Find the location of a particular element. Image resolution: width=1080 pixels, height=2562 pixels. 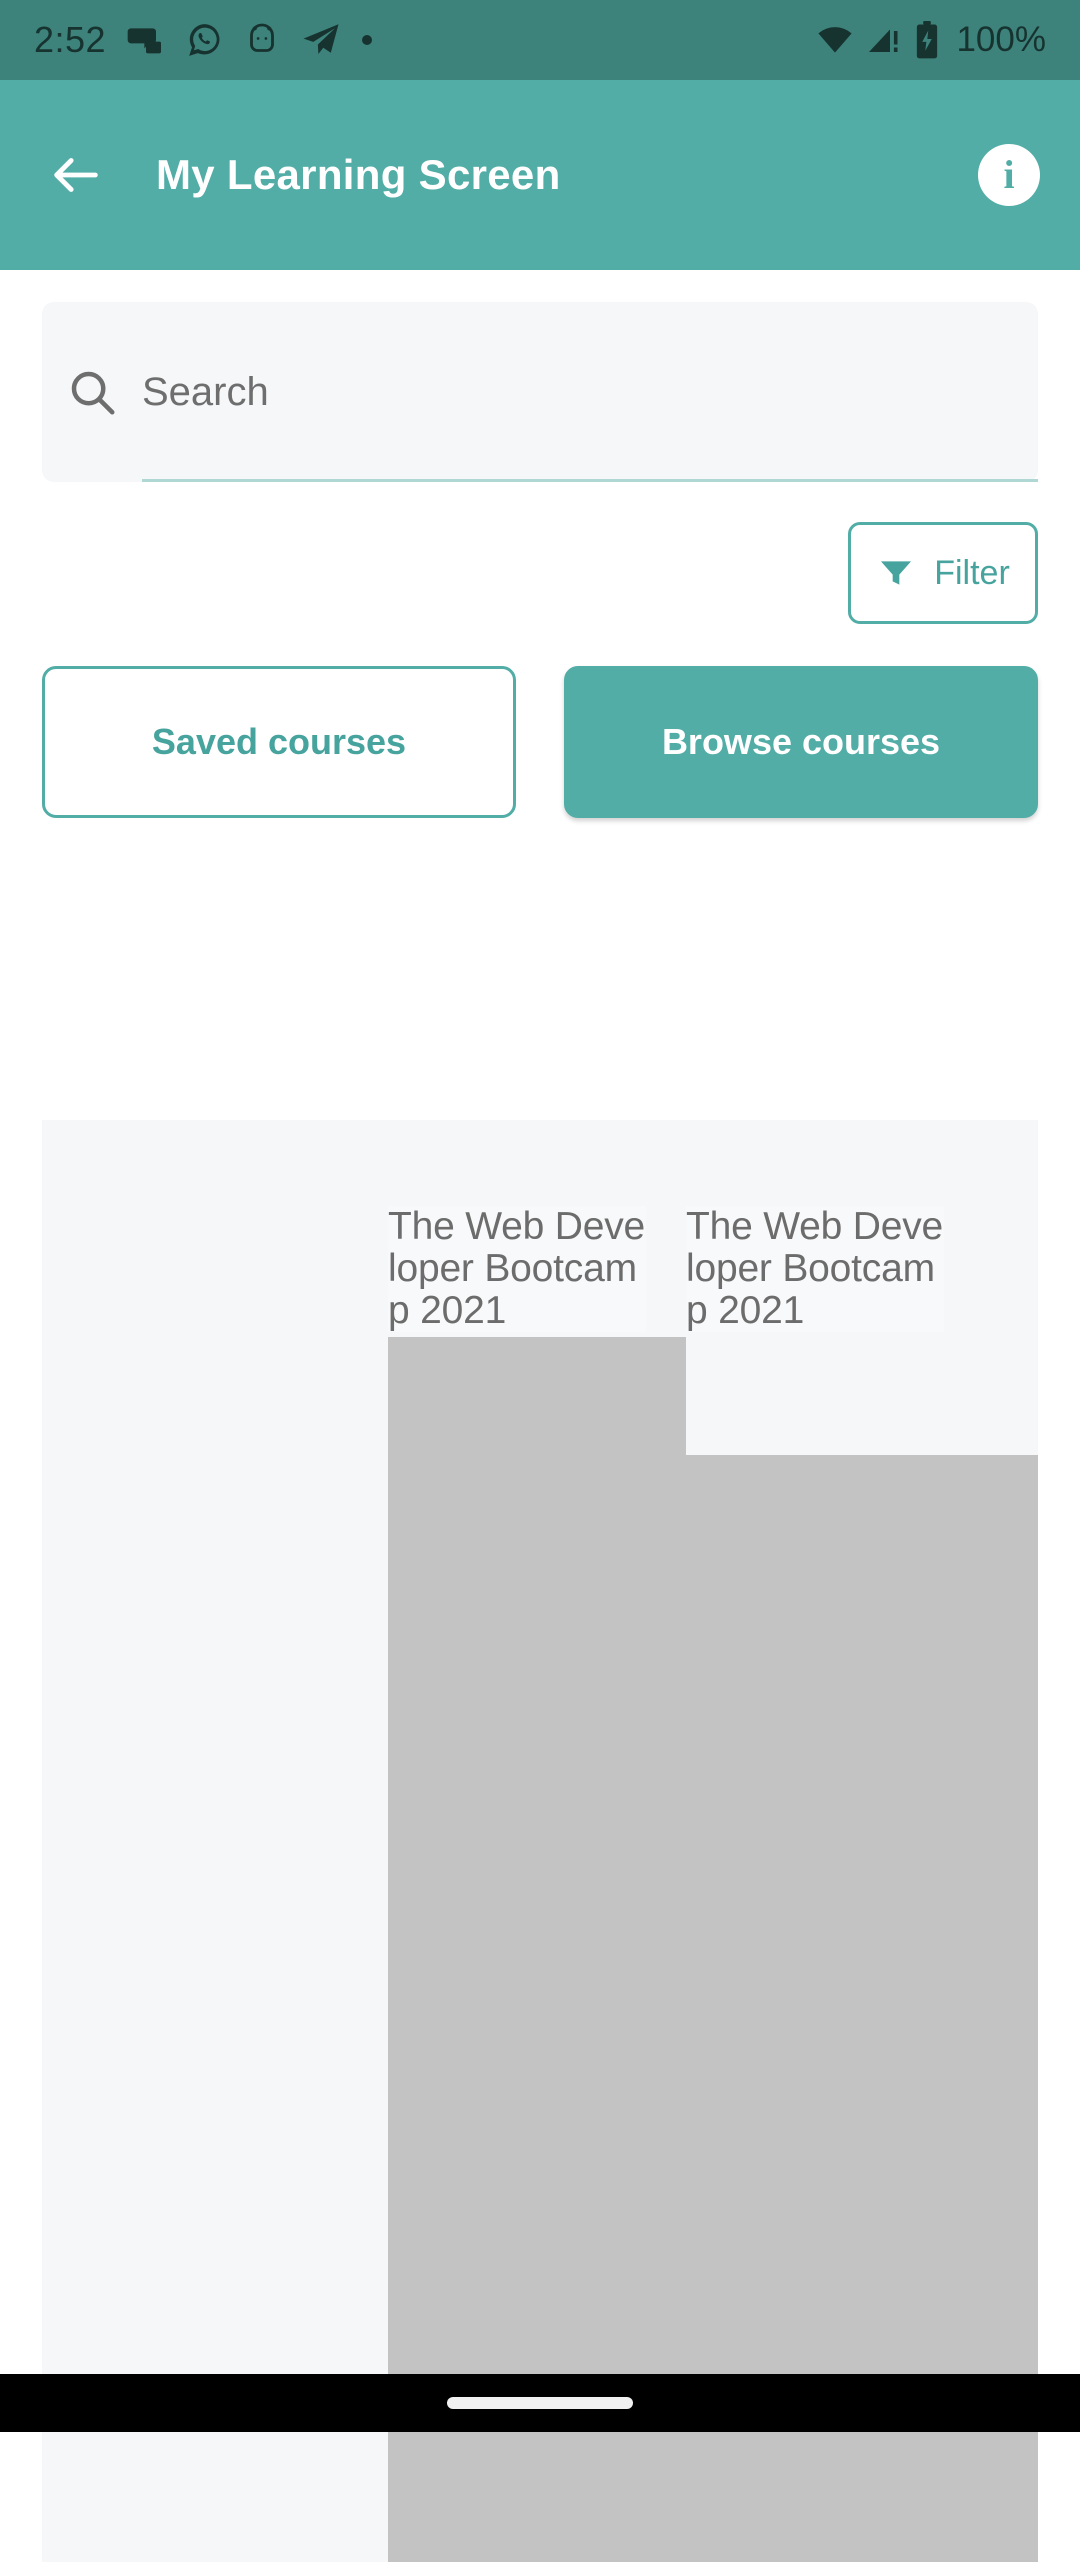

search-icon is located at coordinates (92, 392).